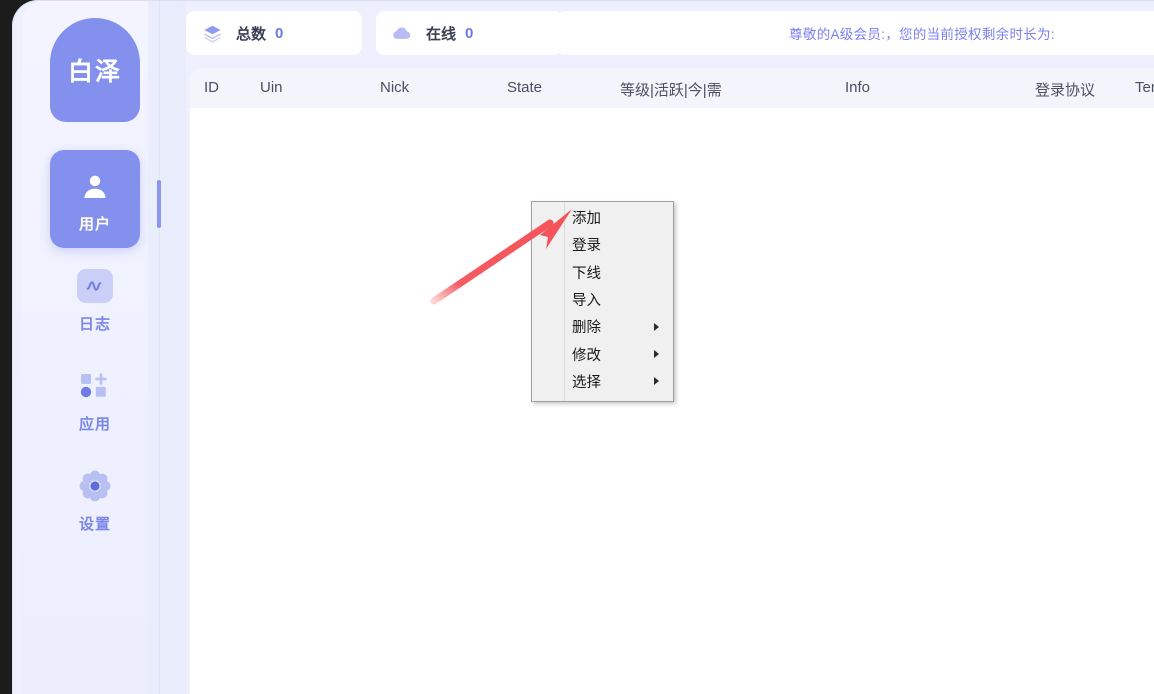 The height and width of the screenshot is (694, 1154). Describe the element at coordinates (95, 386) in the screenshot. I see `apps-add-icon` at that location.